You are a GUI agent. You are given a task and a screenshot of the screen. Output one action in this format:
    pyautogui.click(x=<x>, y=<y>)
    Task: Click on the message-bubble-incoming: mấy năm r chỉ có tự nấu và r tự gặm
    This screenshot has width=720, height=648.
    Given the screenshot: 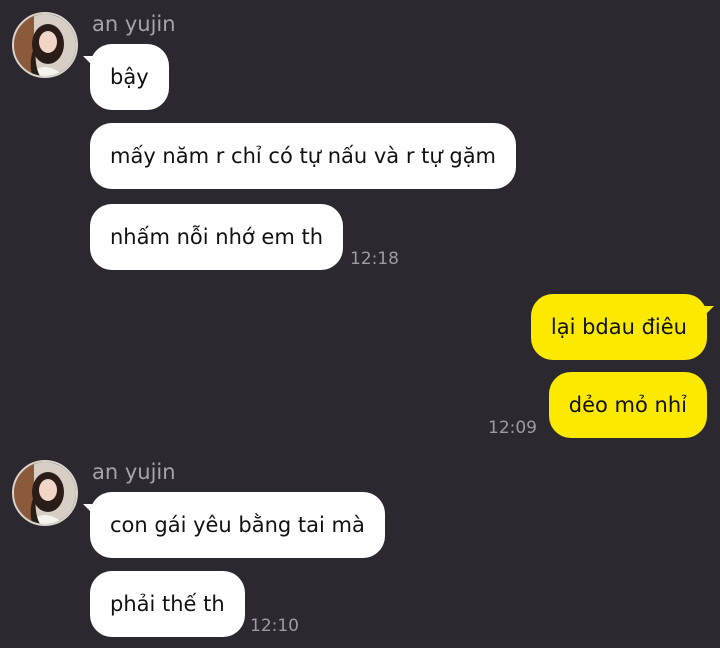 What is the action you would take?
    pyautogui.click(x=303, y=156)
    